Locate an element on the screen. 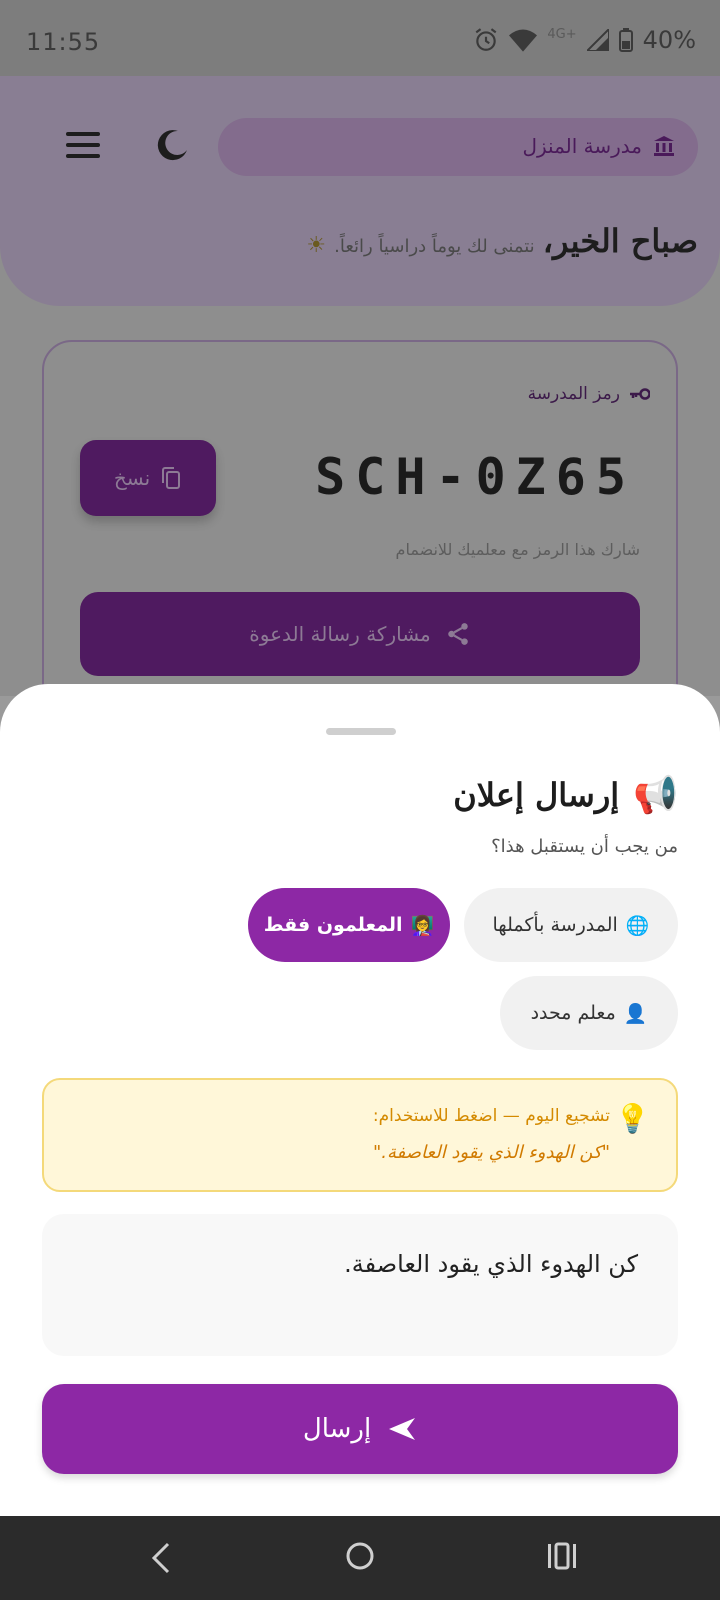 The height and width of the screenshot is (1600, 720). back-icon is located at coordinates (161, 1558).